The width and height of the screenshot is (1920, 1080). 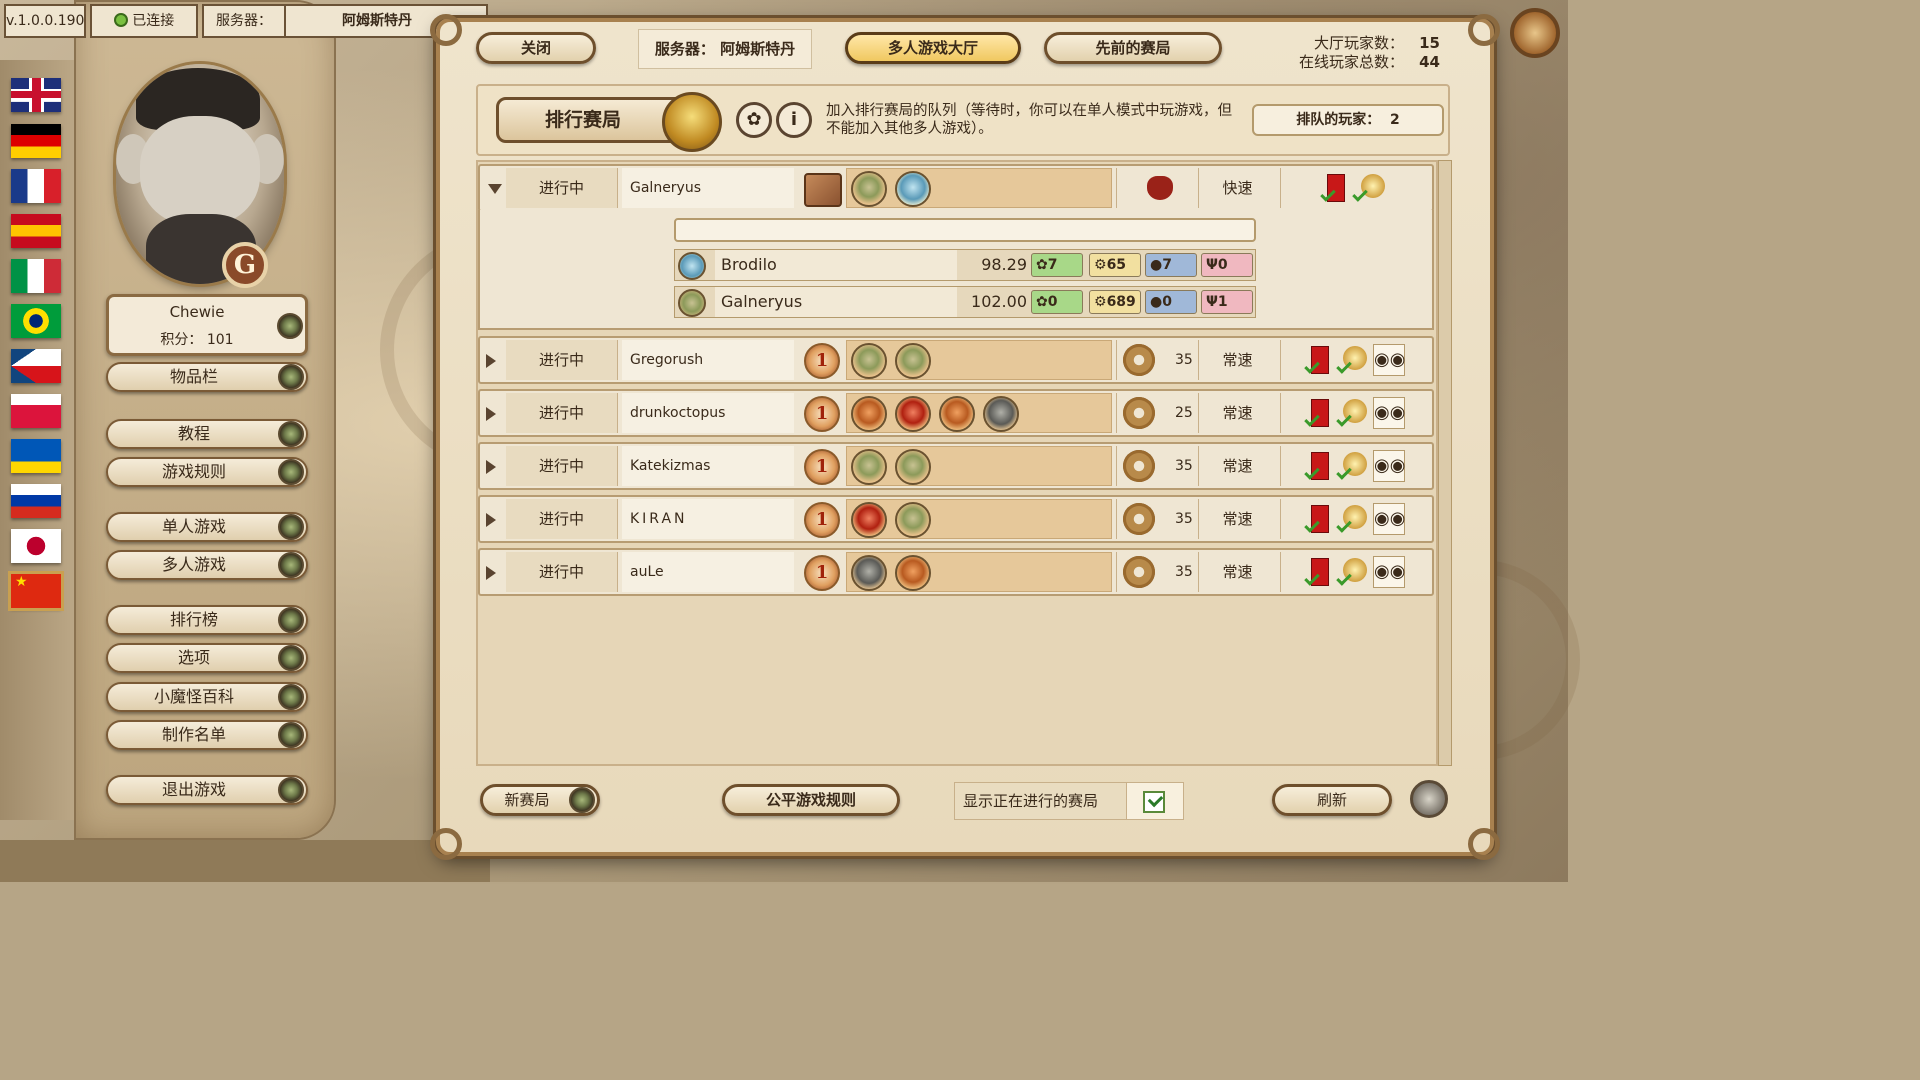 I want to click on italy-flag, so click(x=36, y=276).